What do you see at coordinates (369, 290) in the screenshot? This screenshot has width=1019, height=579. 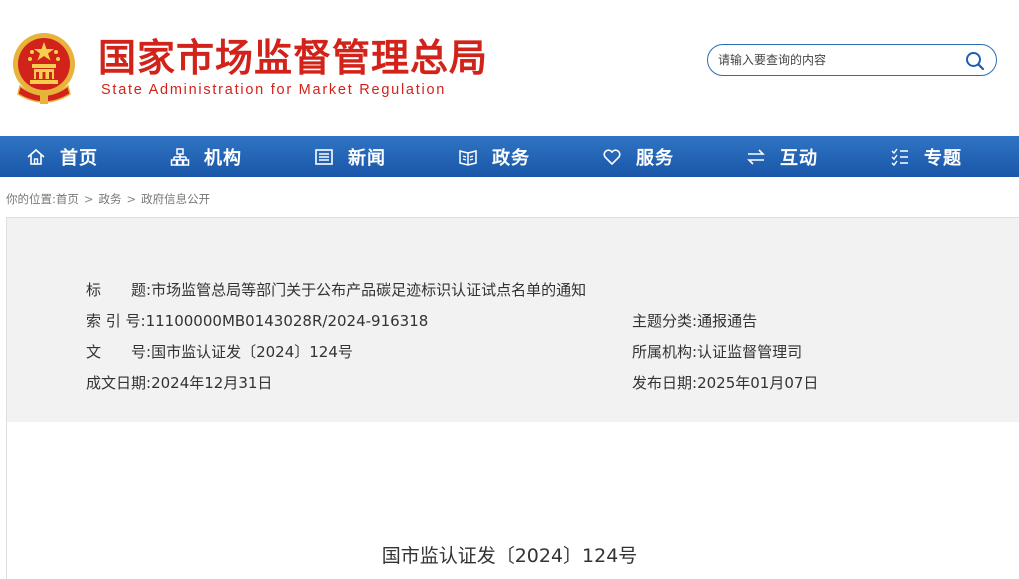 I see `meta-title-value: 市场监管总局等部门关于公布产品碳足迹标识认证试点名单的通知` at bounding box center [369, 290].